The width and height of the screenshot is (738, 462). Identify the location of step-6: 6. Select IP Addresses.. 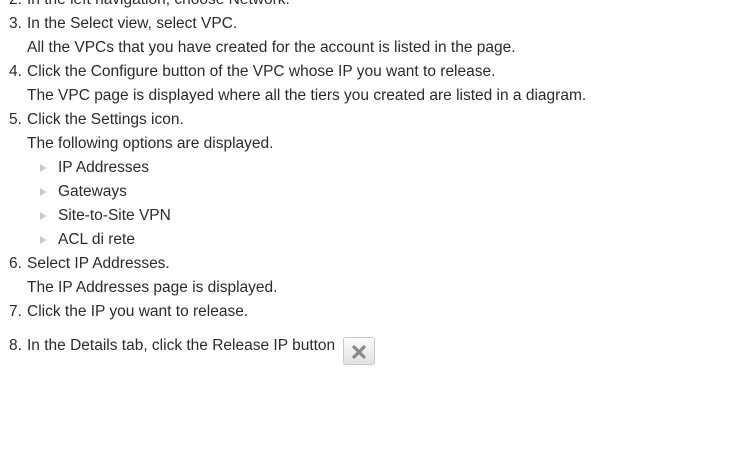
(373, 264).